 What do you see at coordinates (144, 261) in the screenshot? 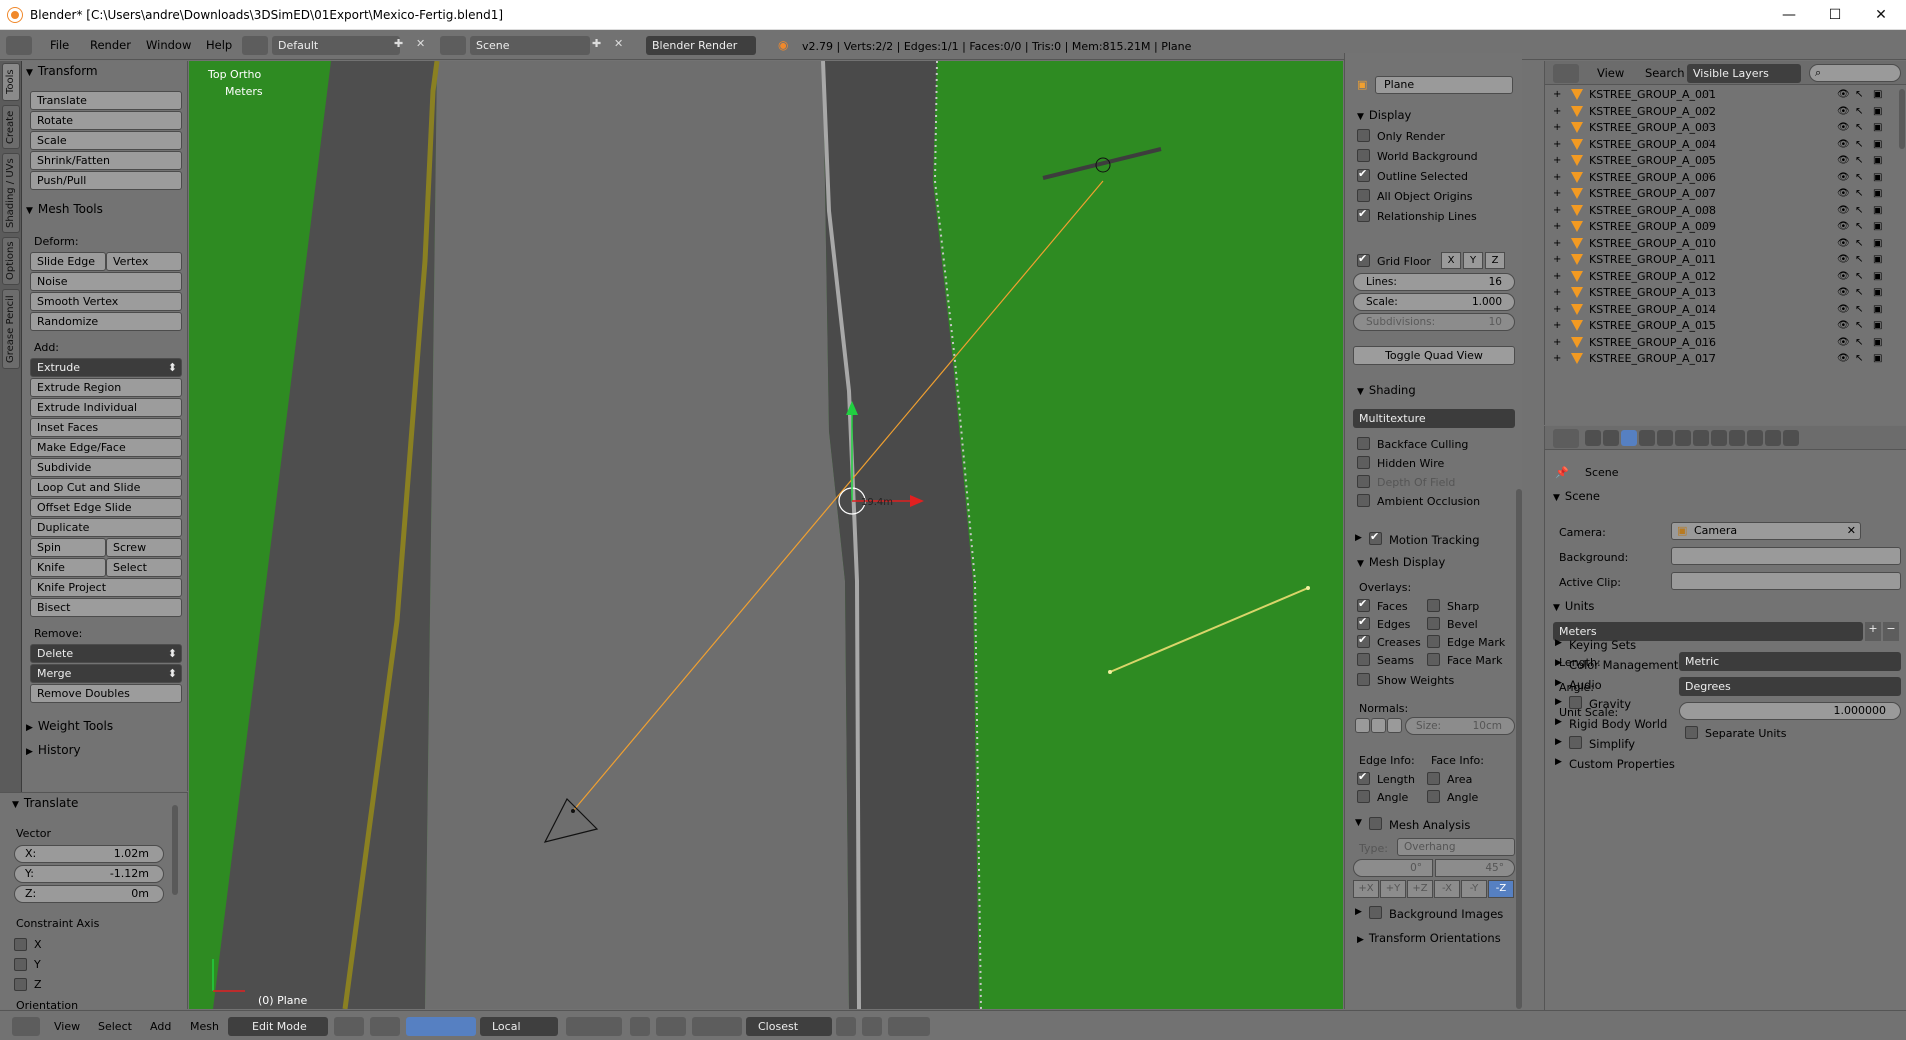
I see `vertex-slide-button: Vertex` at bounding box center [144, 261].